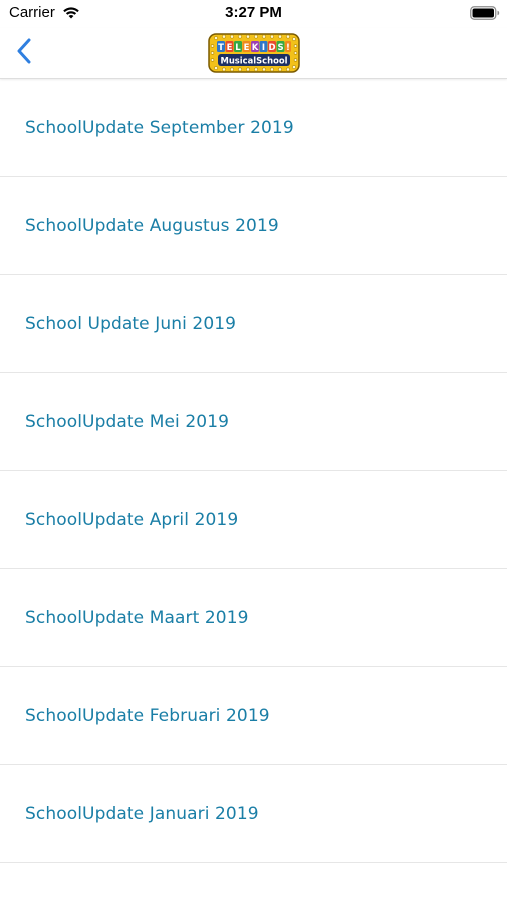 This screenshot has width=507, height=900. Describe the element at coordinates (127, 421) in the screenshot. I see `list-item-label: SchoolUpdate Mei 2019` at that location.